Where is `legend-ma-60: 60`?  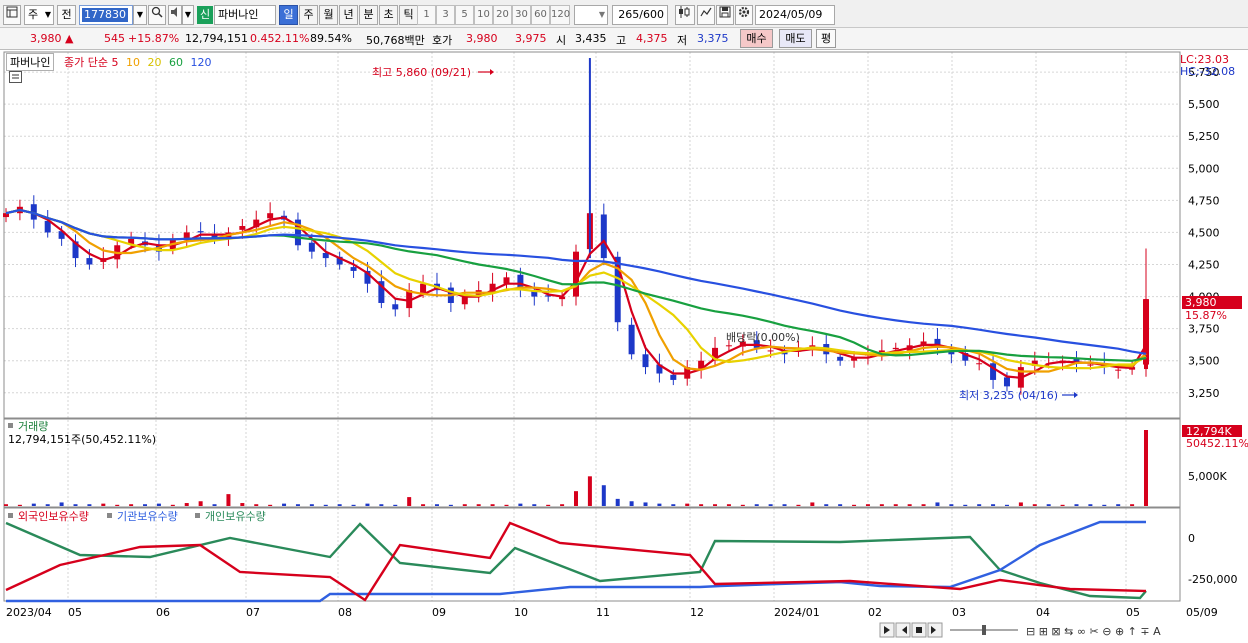
legend-ma-60: 60 is located at coordinates (175, 62).